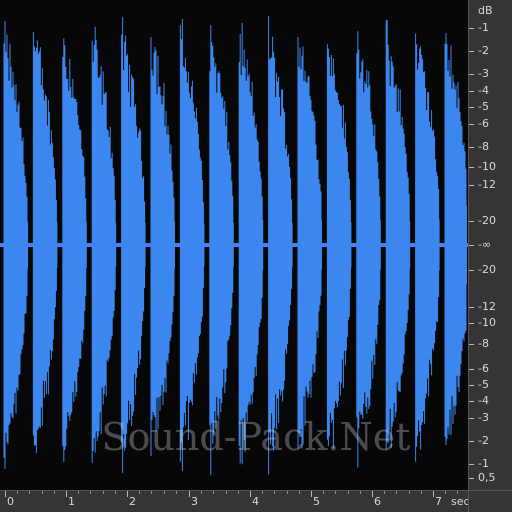  What do you see at coordinates (485, 10) in the screenshot?
I see `db-unit-label: dB` at bounding box center [485, 10].